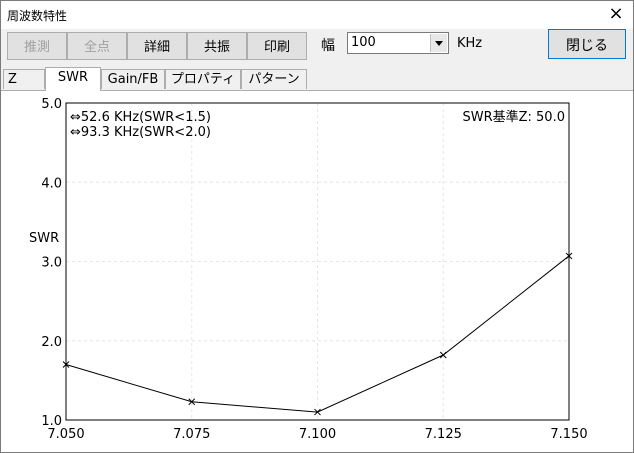 The height and width of the screenshot is (453, 634). Describe the element at coordinates (51, 342) in the screenshot. I see `y-tick-label: 2.0` at that location.